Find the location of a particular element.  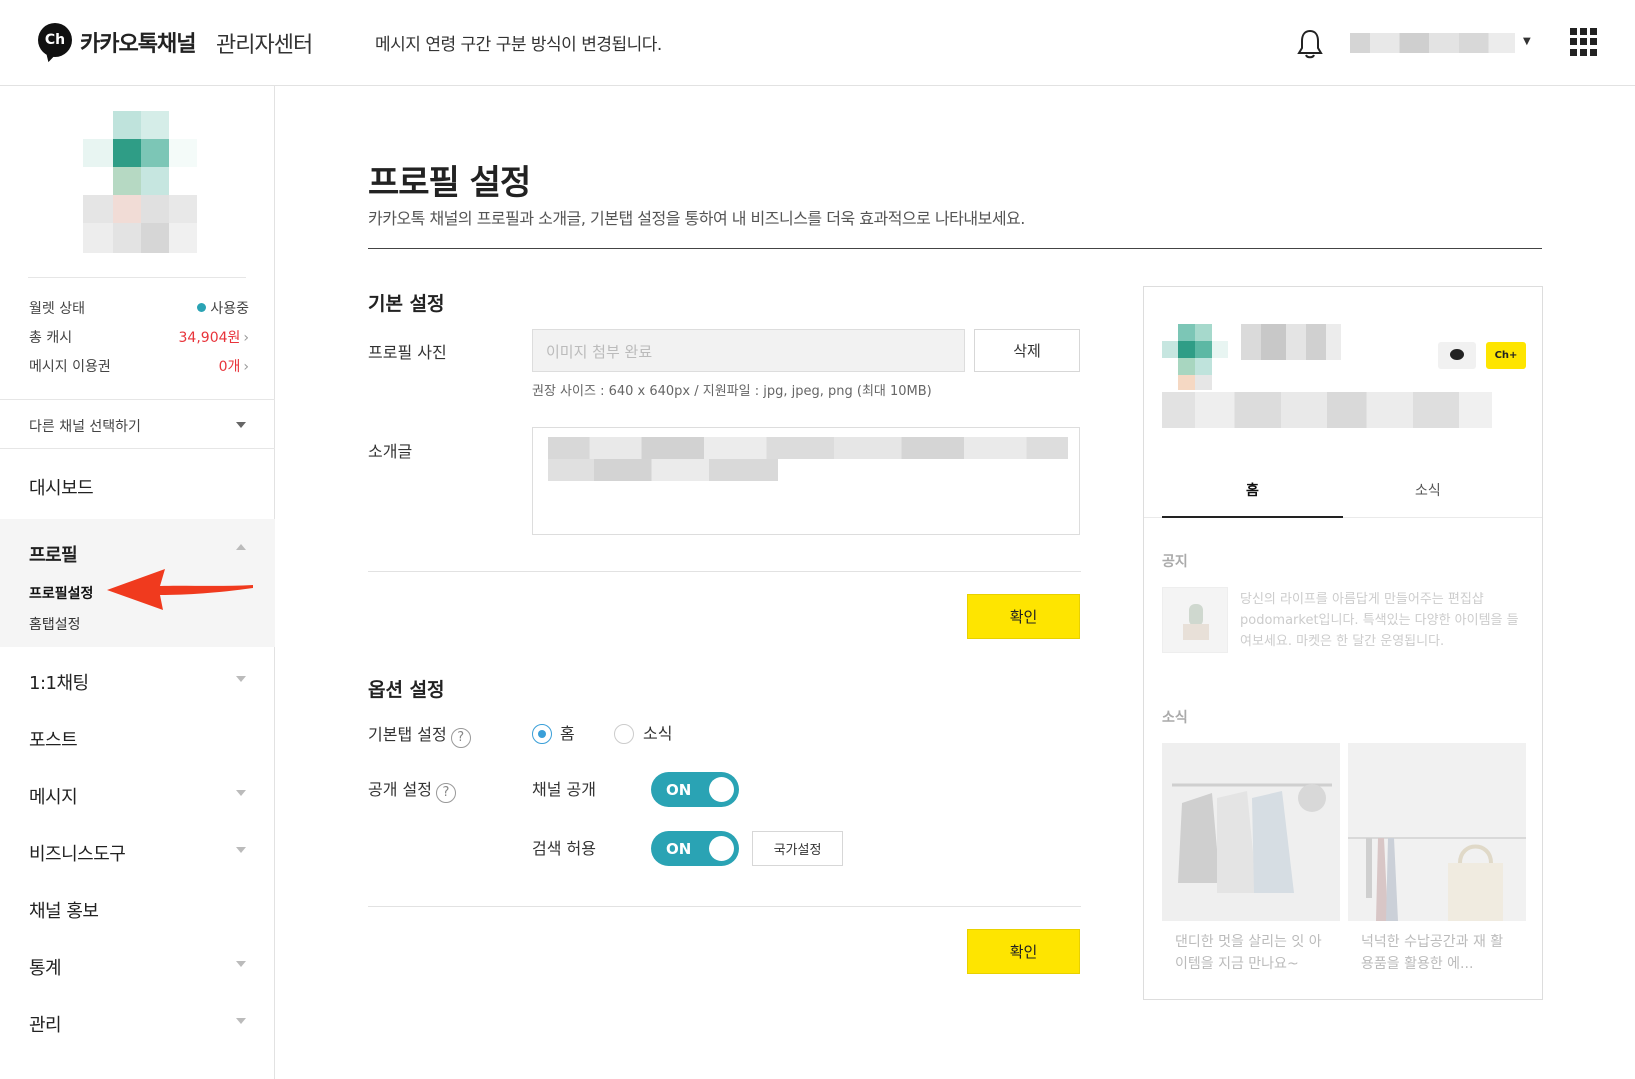

select-other-channel-dropdown: 다른 채널 선택하기 is located at coordinates (137, 424).